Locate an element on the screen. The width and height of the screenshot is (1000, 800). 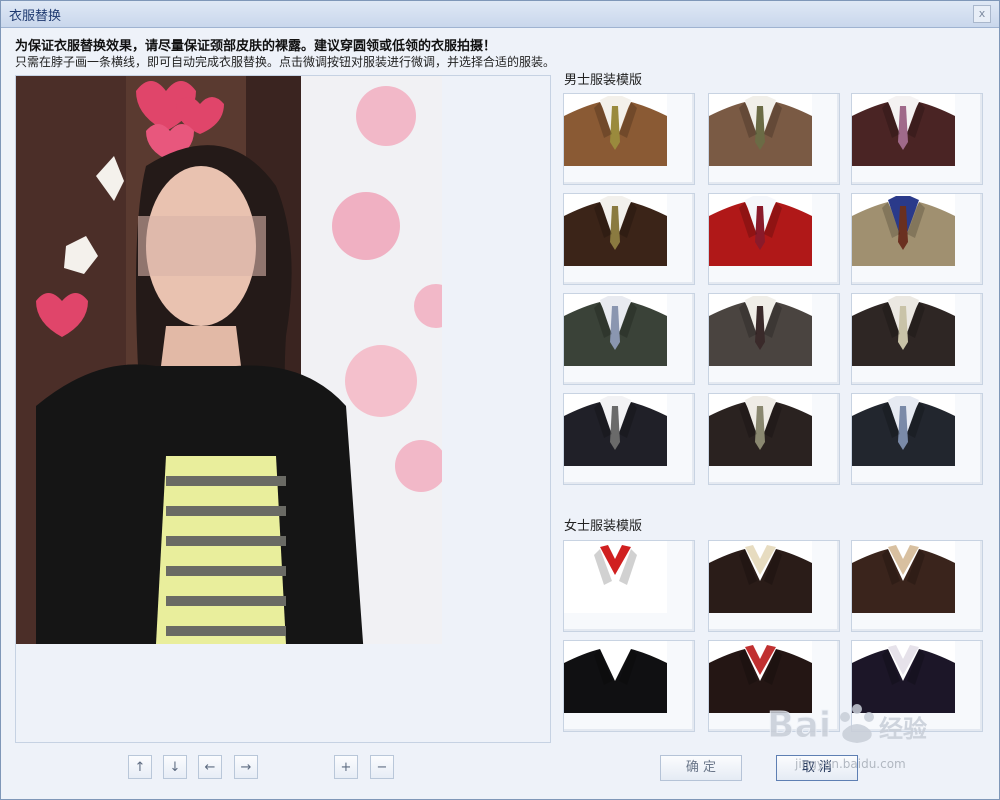
zoom-out-button: − is located at coordinates (382, 767).